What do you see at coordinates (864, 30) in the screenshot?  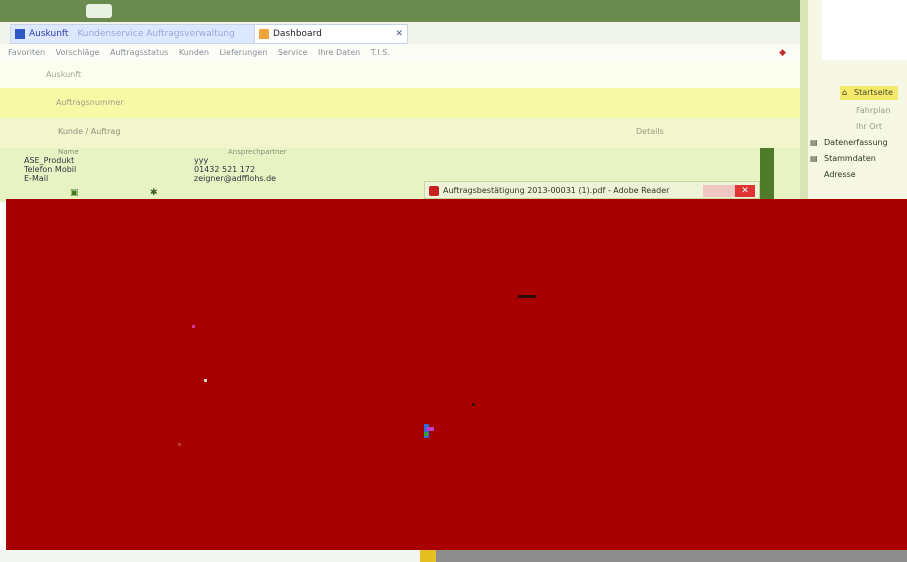 I see `sidebar-top` at bounding box center [864, 30].